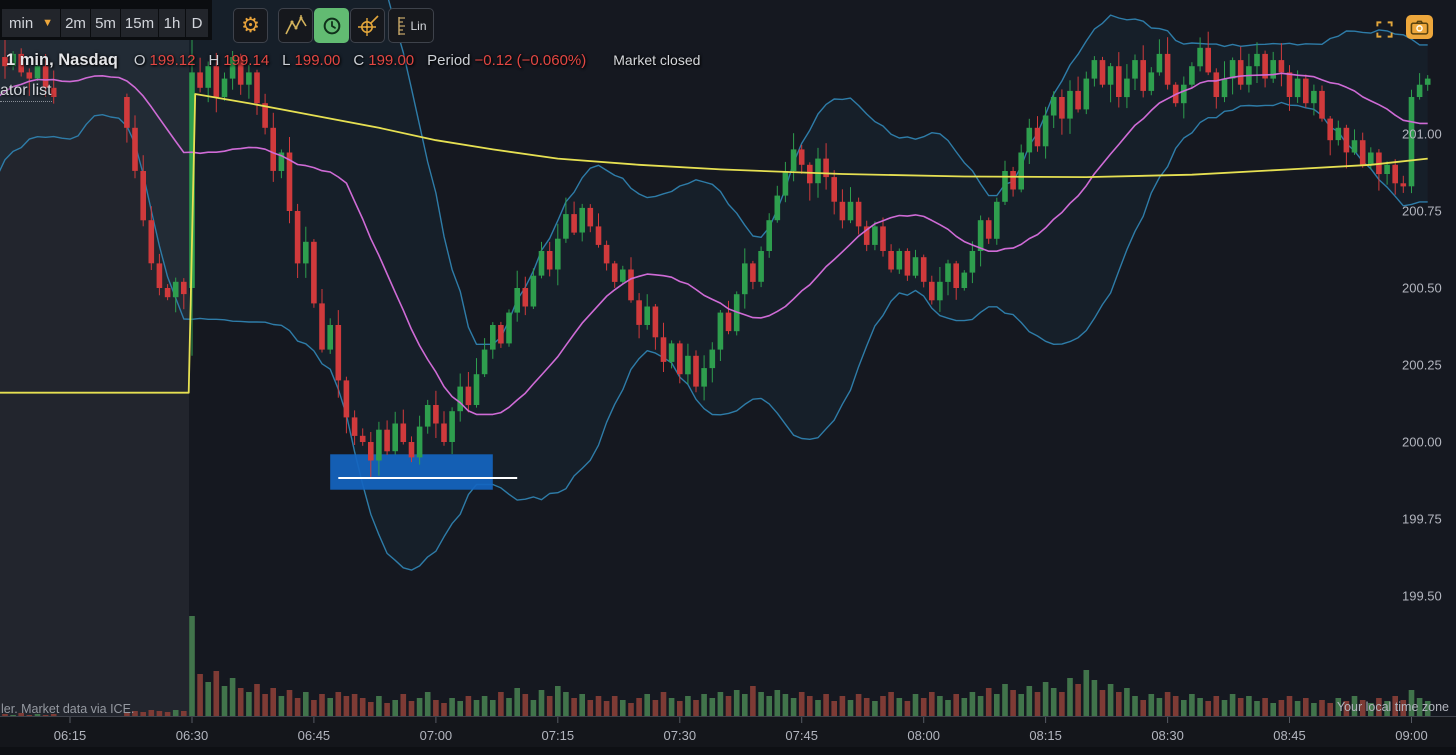  I want to click on clock-icon, so click(331, 25).